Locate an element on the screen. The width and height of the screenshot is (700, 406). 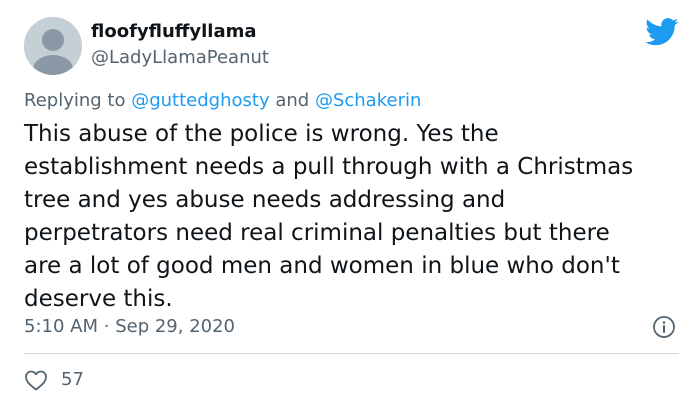
replying-prefix: Replying to is located at coordinates (75, 100).